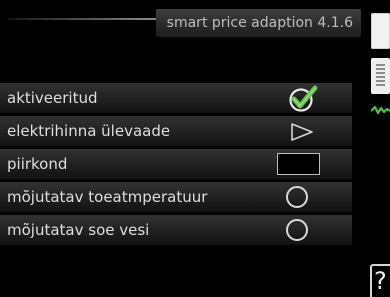 This screenshot has height=297, width=390. I want to click on help-icon: ?, so click(380, 281).